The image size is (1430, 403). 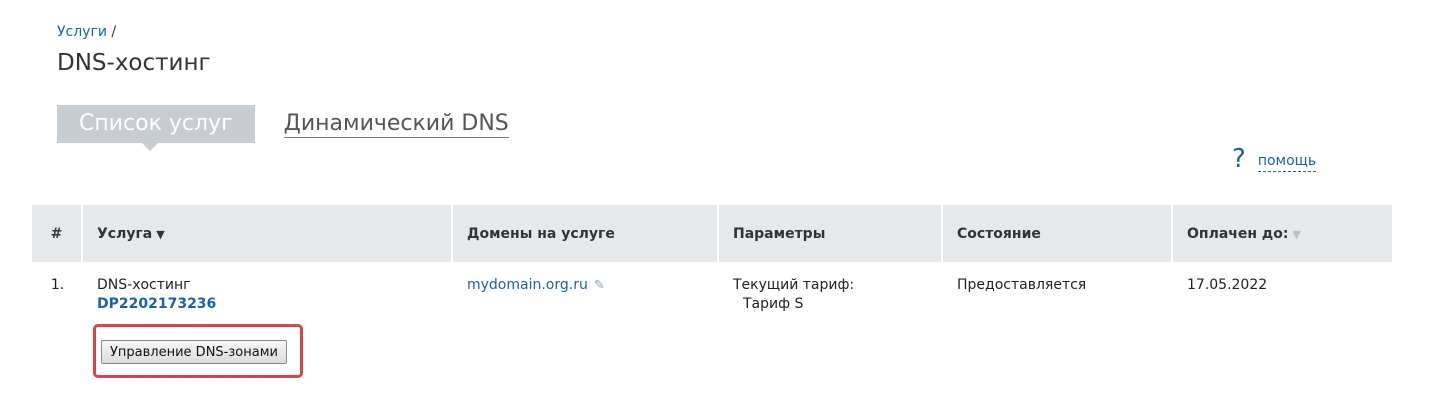 I want to click on question-icon: ?, so click(x=1239, y=159).